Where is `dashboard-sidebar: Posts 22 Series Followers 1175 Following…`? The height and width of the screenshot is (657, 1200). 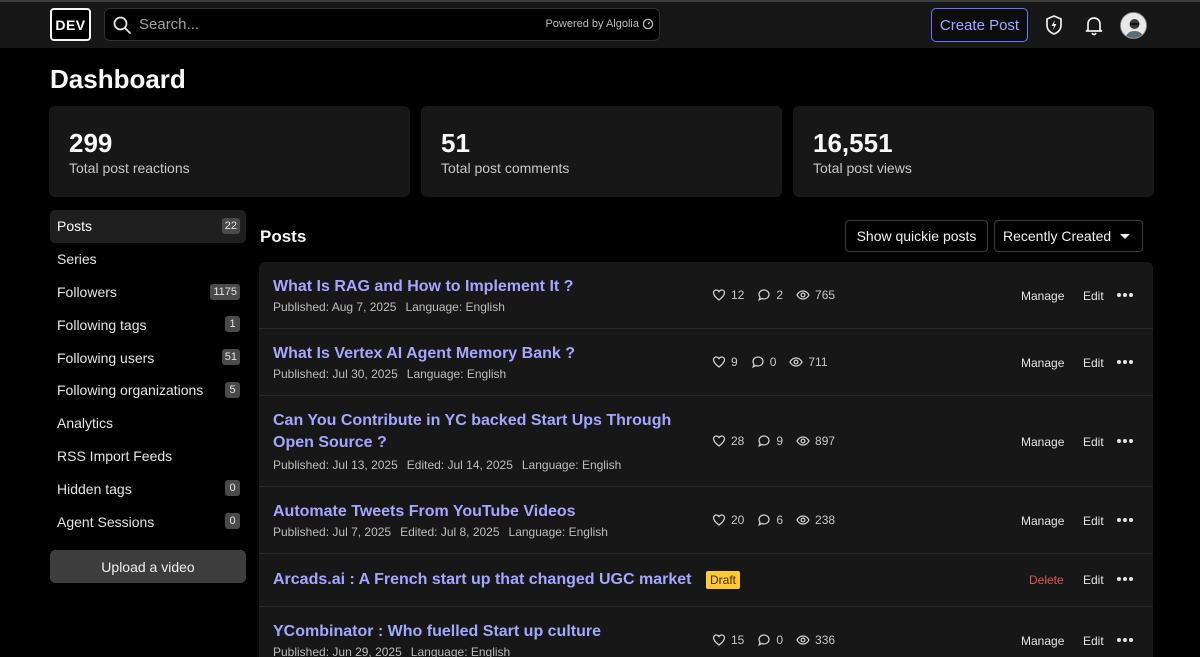 dashboard-sidebar: Posts 22 Series Followers 1175 Following… is located at coordinates (148, 374).